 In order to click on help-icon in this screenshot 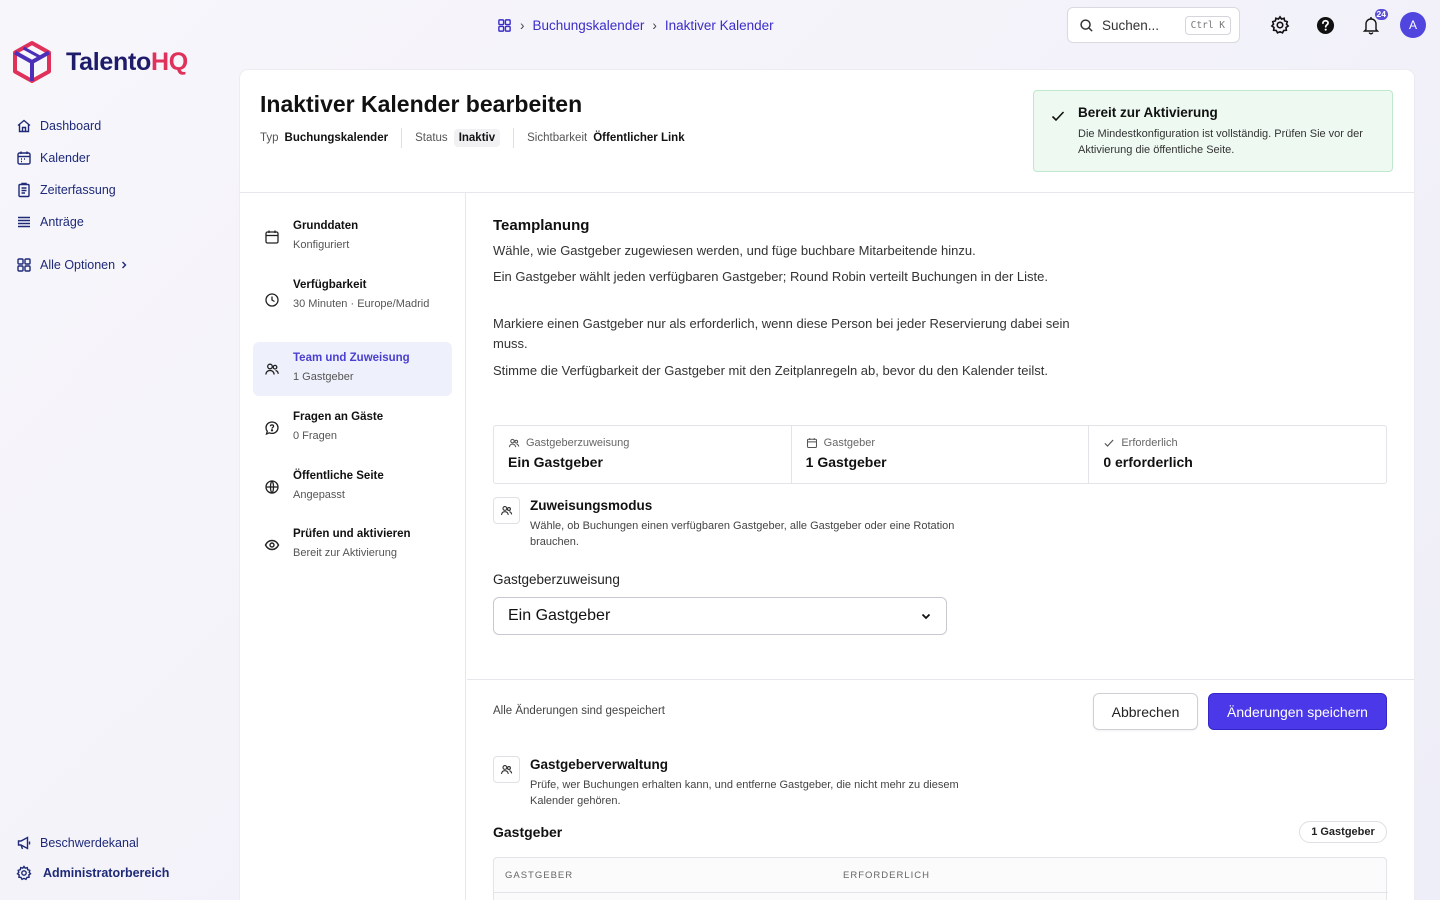, I will do `click(1325, 25)`.